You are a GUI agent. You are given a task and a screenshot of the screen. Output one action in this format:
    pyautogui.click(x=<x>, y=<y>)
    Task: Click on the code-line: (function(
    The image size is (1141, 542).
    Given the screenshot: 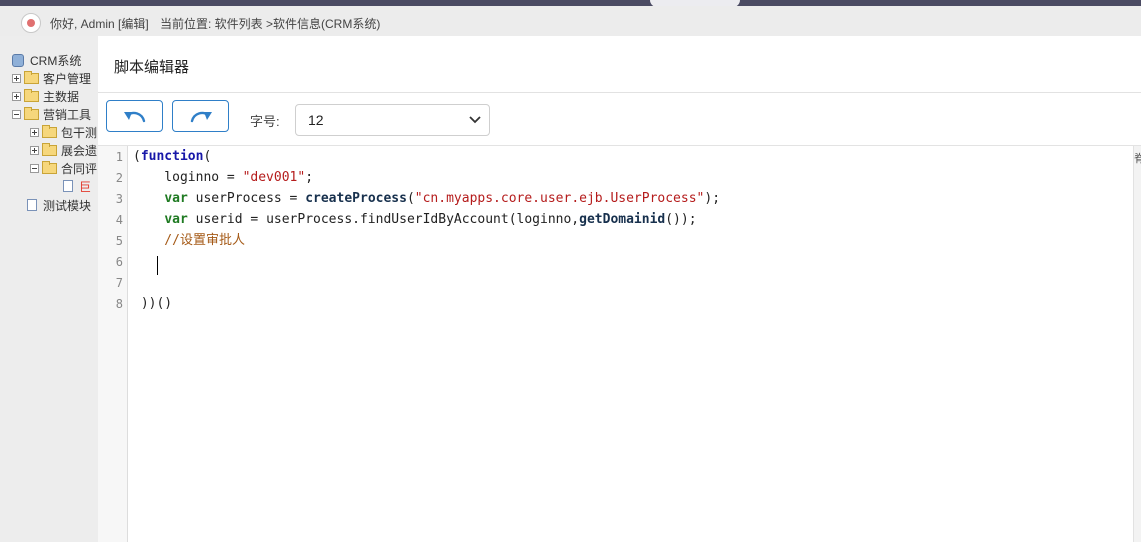 What is the action you would take?
    pyautogui.click(x=172, y=156)
    